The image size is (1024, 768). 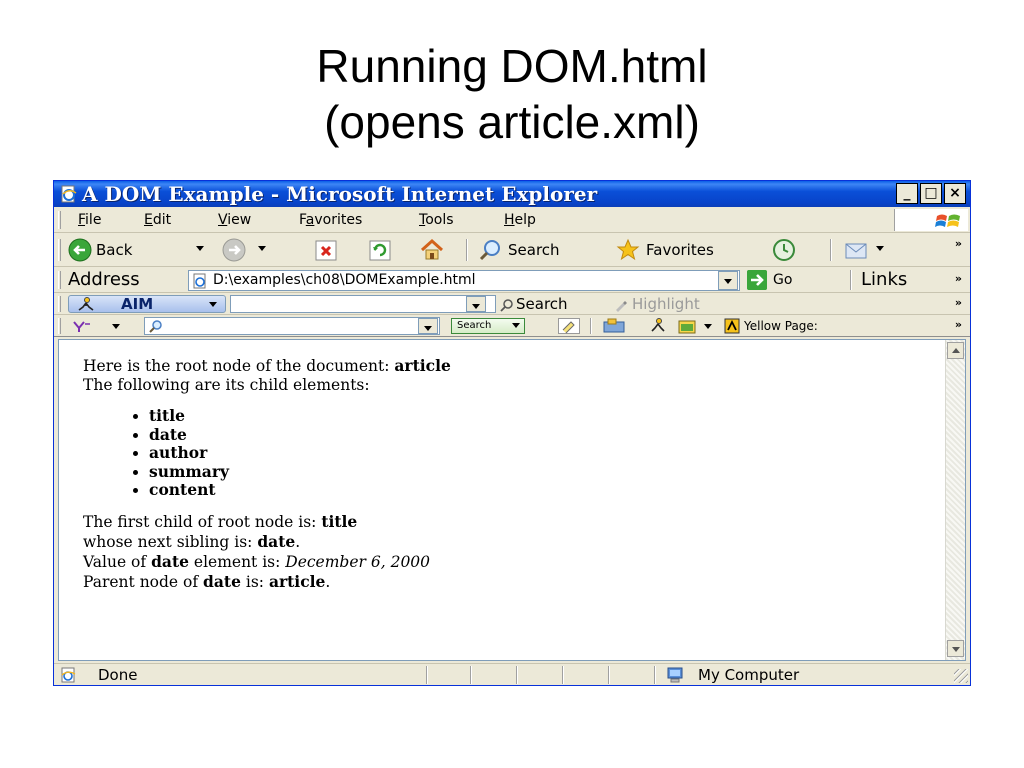 I want to click on back-dropdown-icon, so click(x=200, y=248).